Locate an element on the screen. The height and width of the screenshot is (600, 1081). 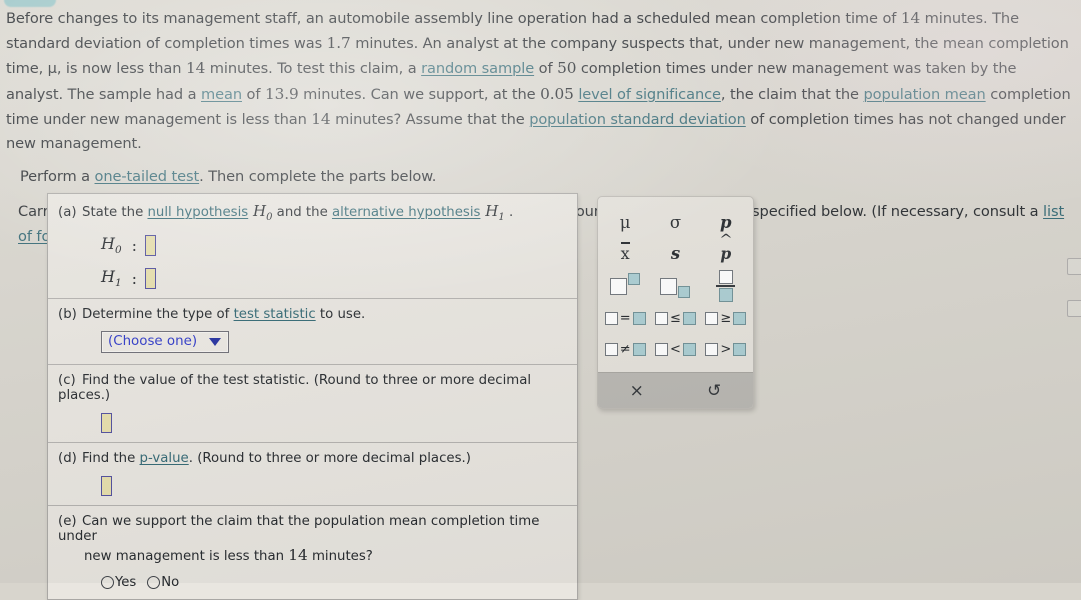
part-a-h1-symbol: H is located at coordinates (492, 211).